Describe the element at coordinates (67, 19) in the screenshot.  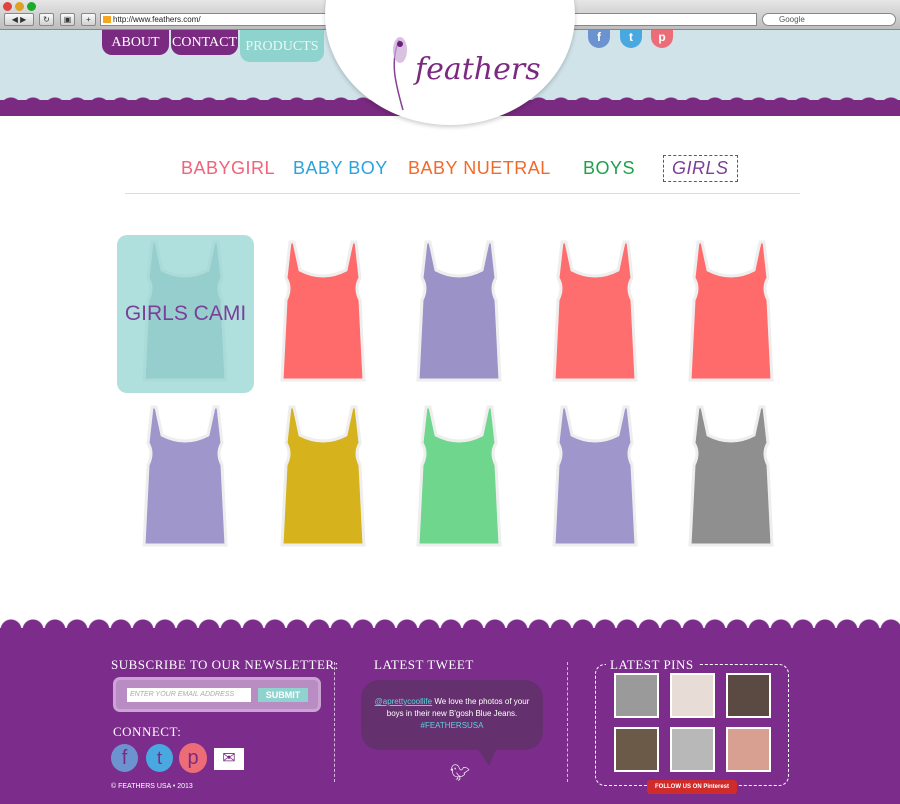
I see `bookmarks-button: ▣` at that location.